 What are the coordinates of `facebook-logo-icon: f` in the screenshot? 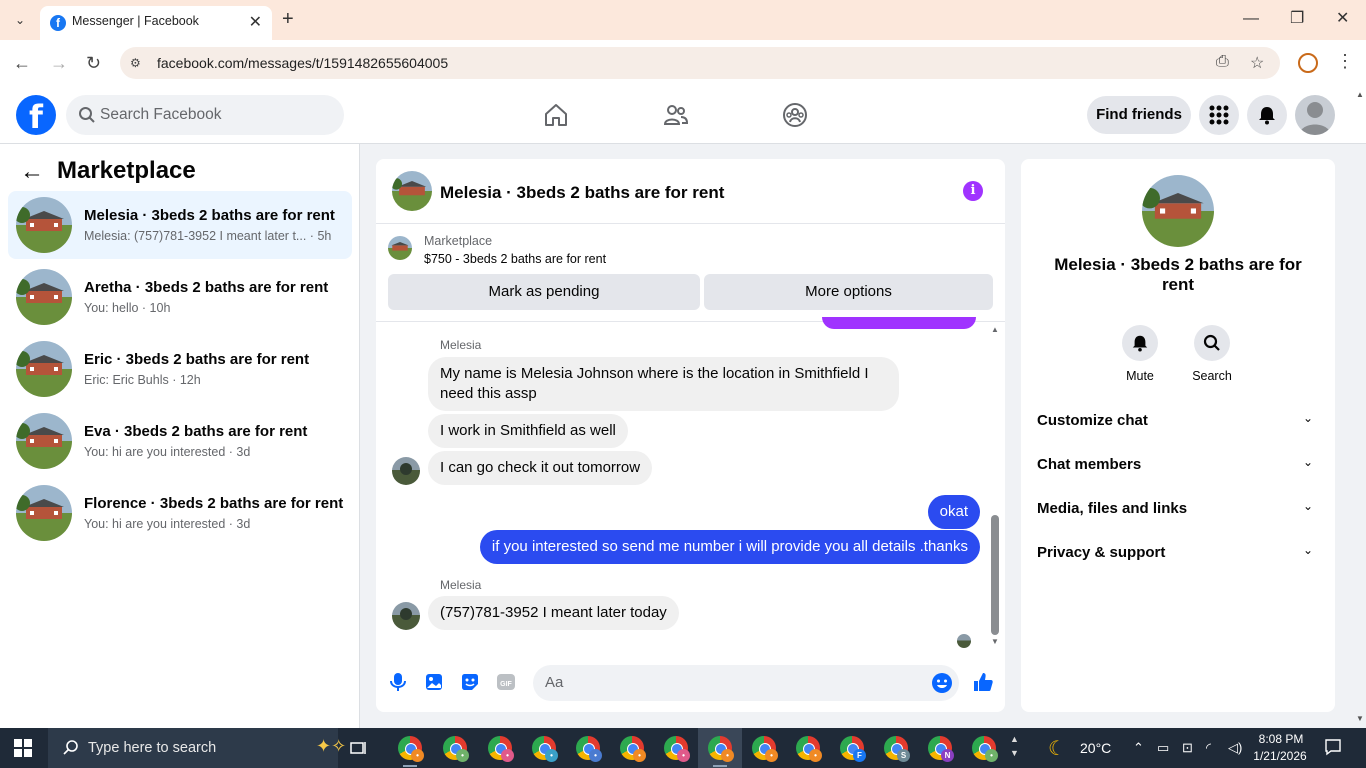 It's located at (36, 115).